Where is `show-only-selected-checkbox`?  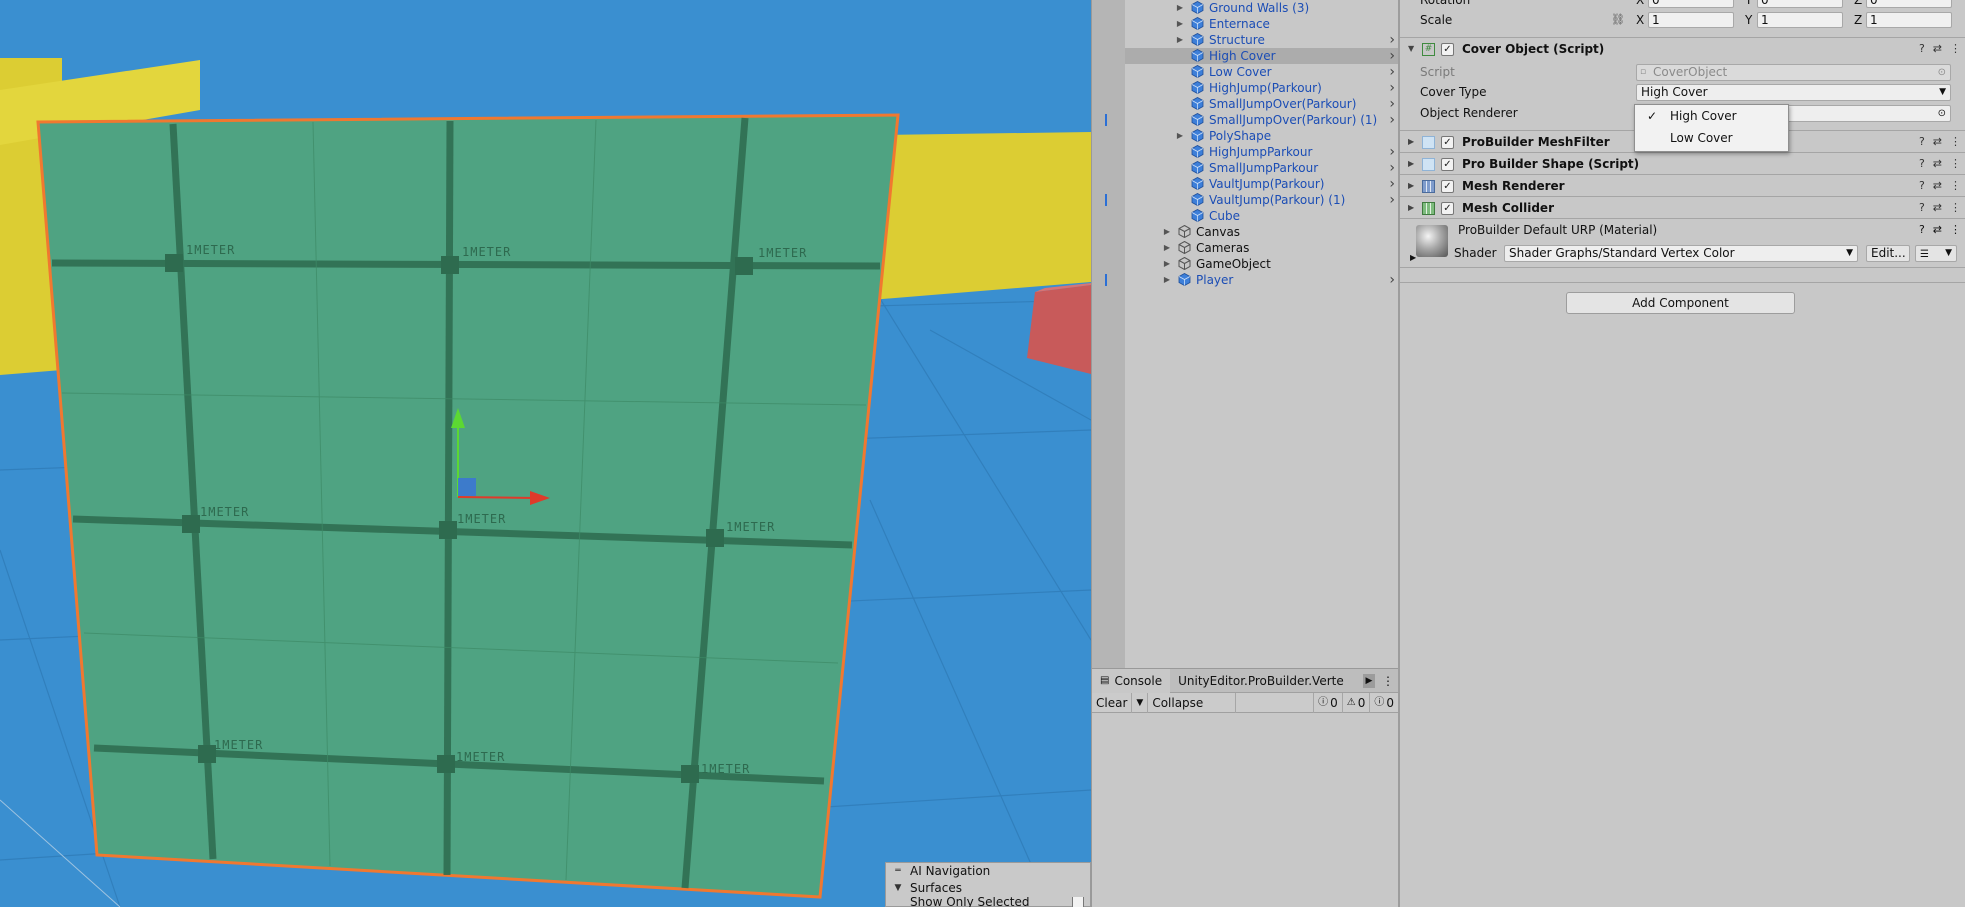
show-only-selected-checkbox is located at coordinates (1078, 902).